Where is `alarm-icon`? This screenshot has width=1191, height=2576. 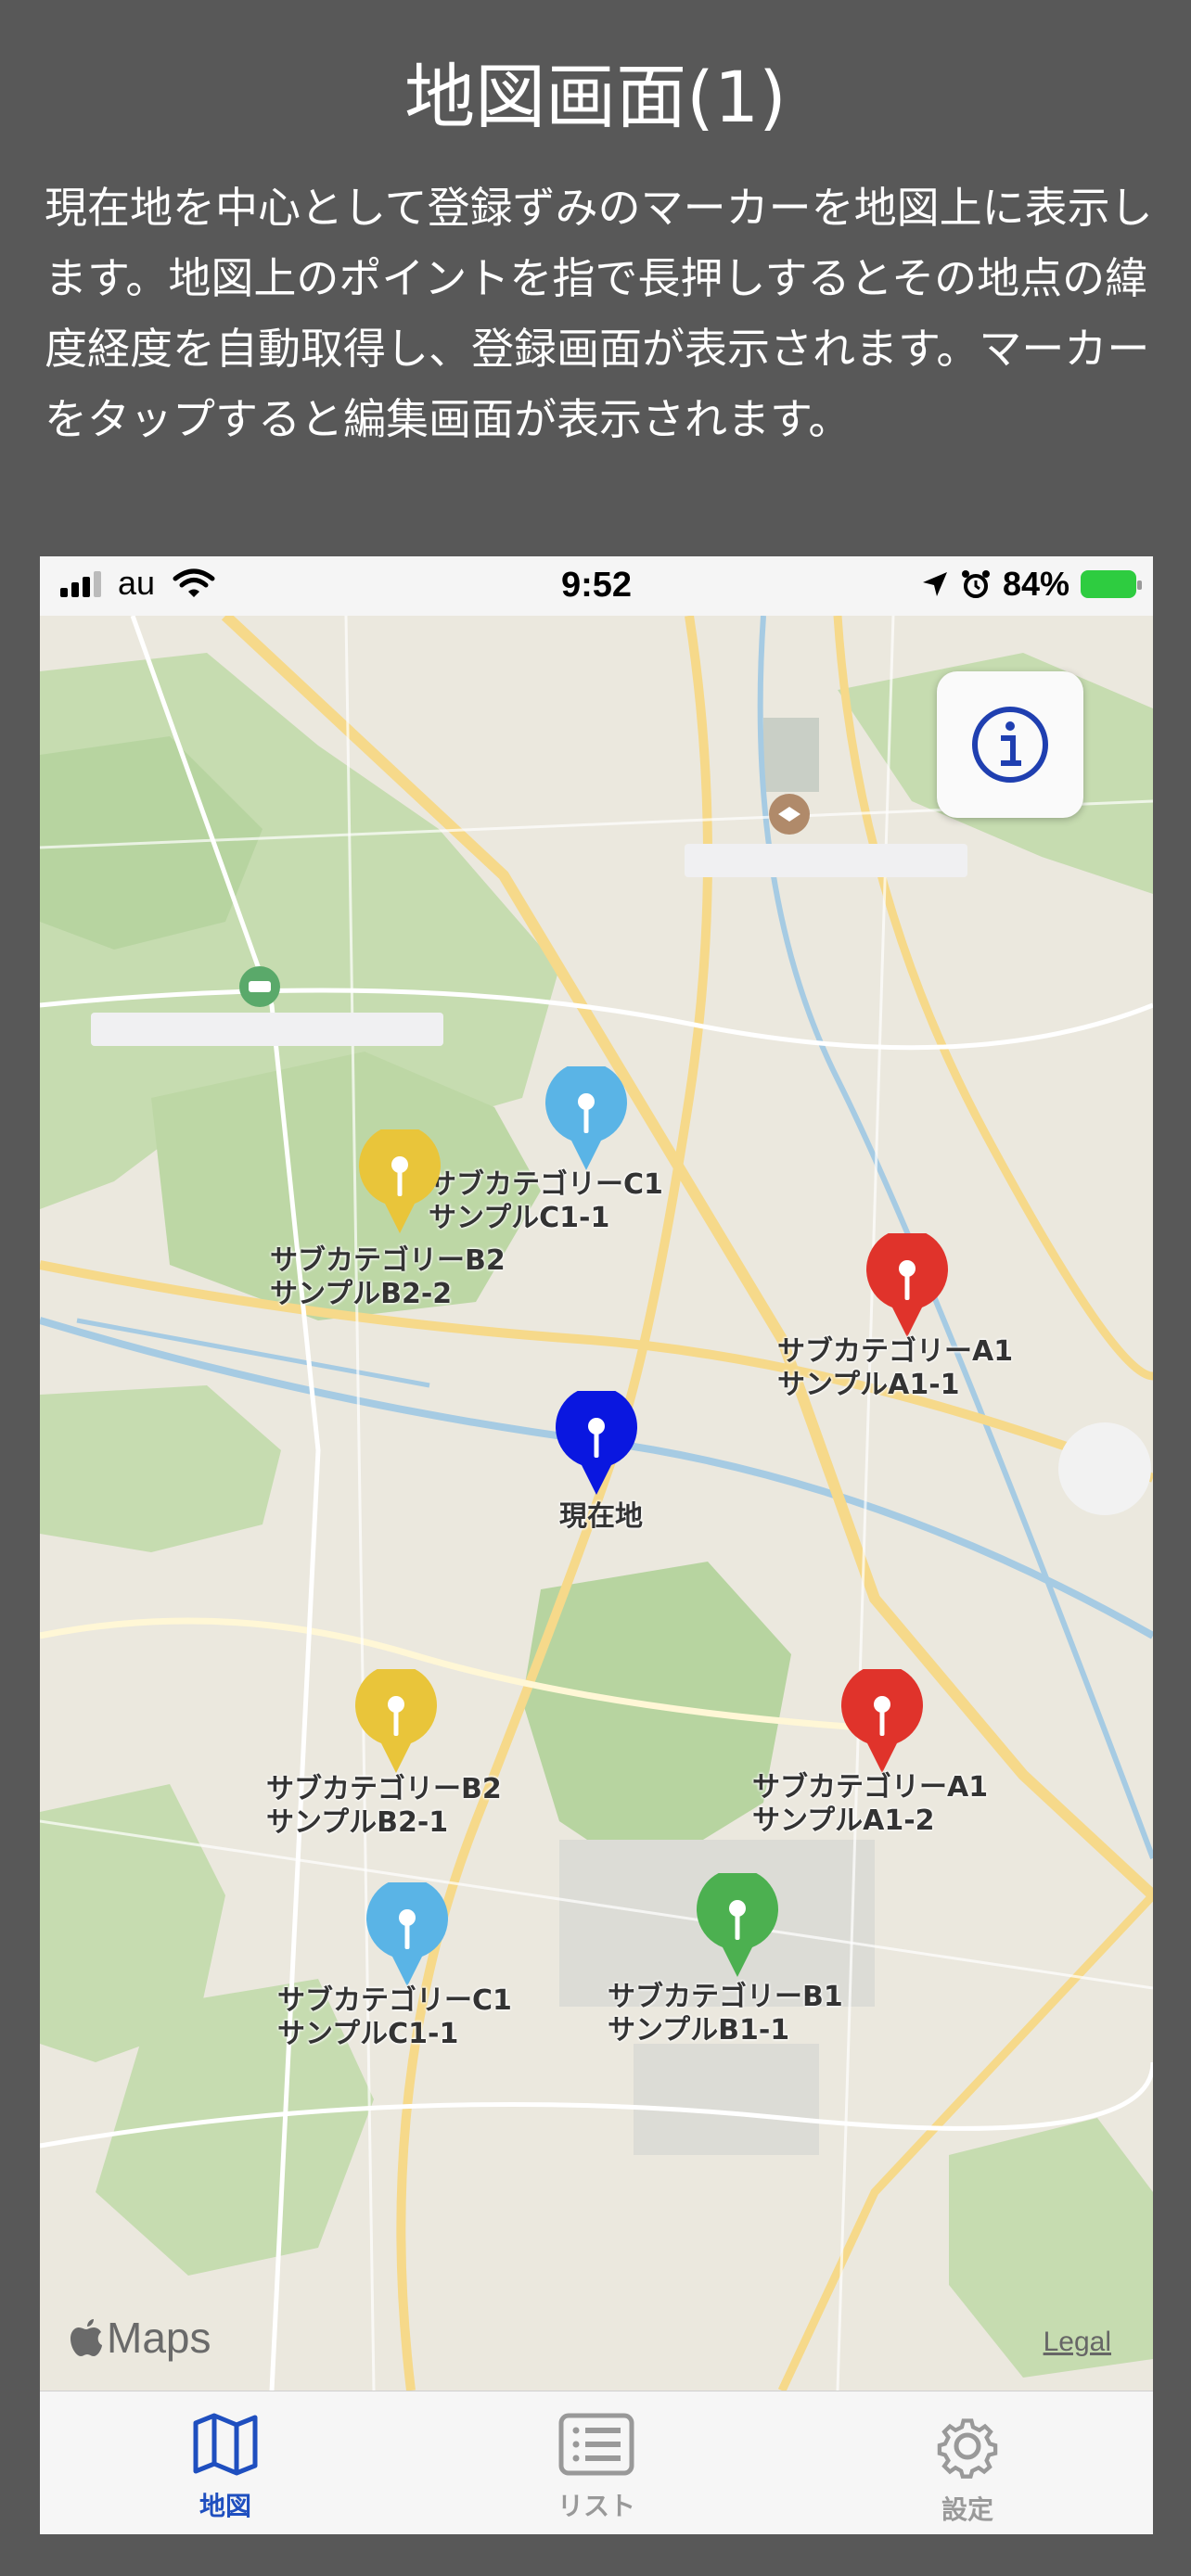
alarm-icon is located at coordinates (975, 584).